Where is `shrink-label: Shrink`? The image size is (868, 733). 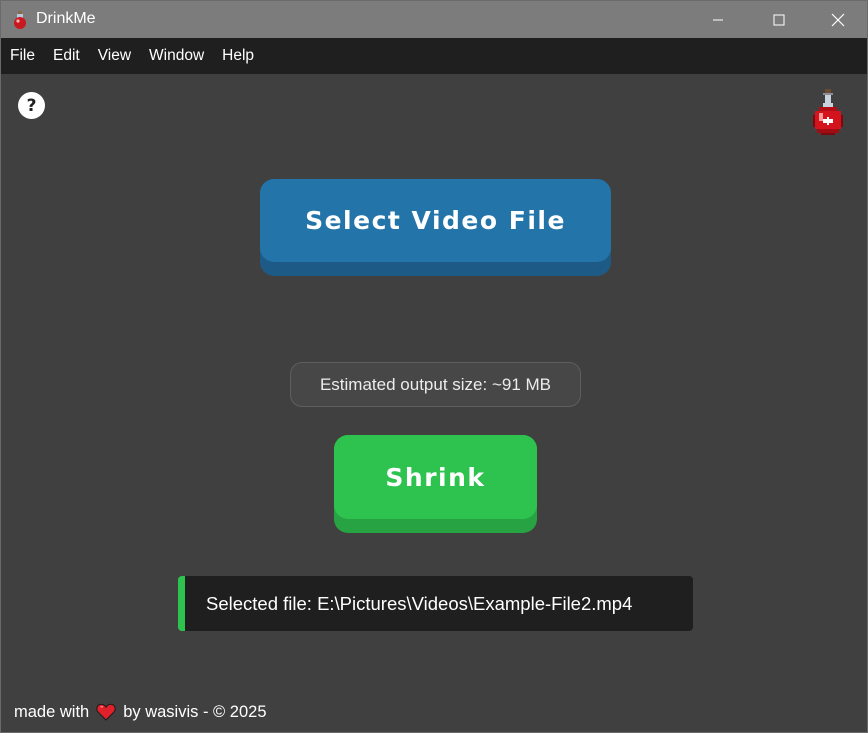 shrink-label: Shrink is located at coordinates (435, 477).